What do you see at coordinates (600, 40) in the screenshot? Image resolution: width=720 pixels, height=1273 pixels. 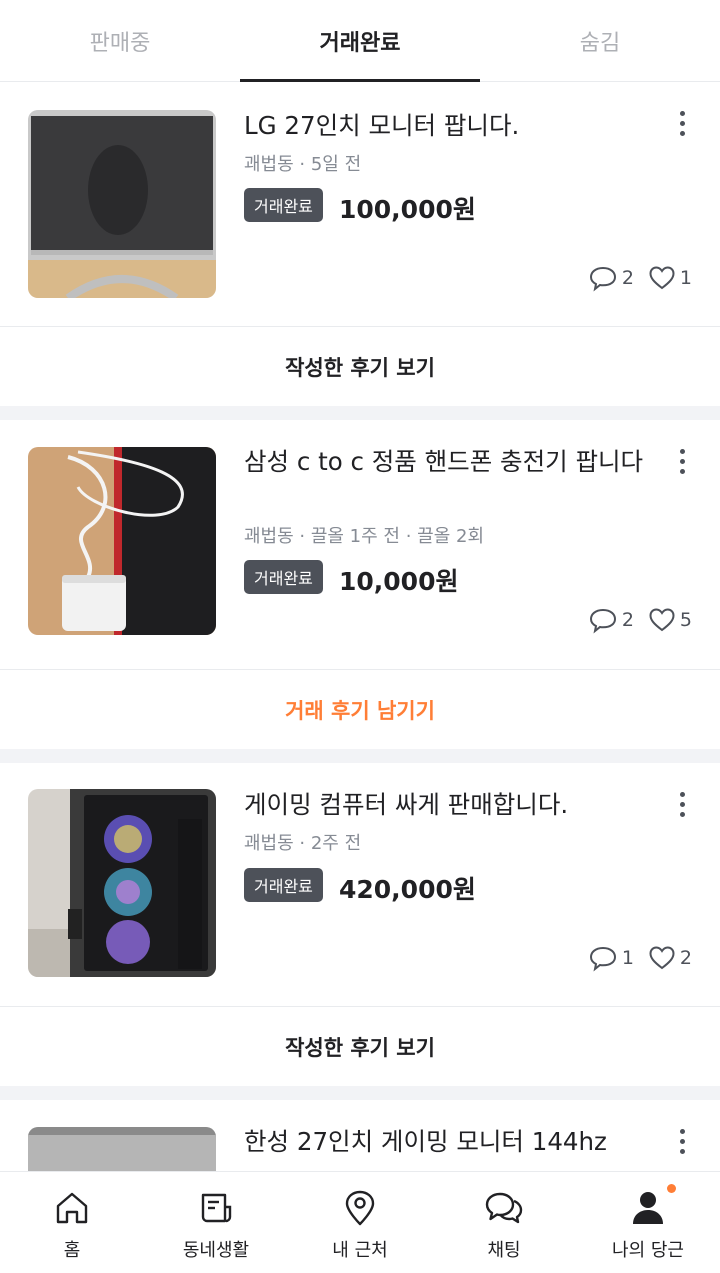 I see `tab-hidden: 숨김` at bounding box center [600, 40].